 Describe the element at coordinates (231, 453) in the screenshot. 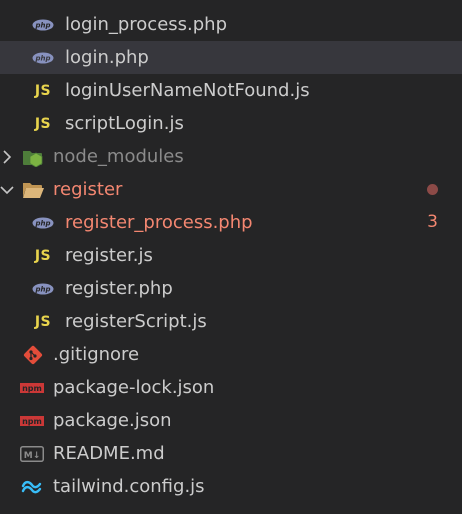

I see `tree-item-readme-md: M↓ README.md` at that location.